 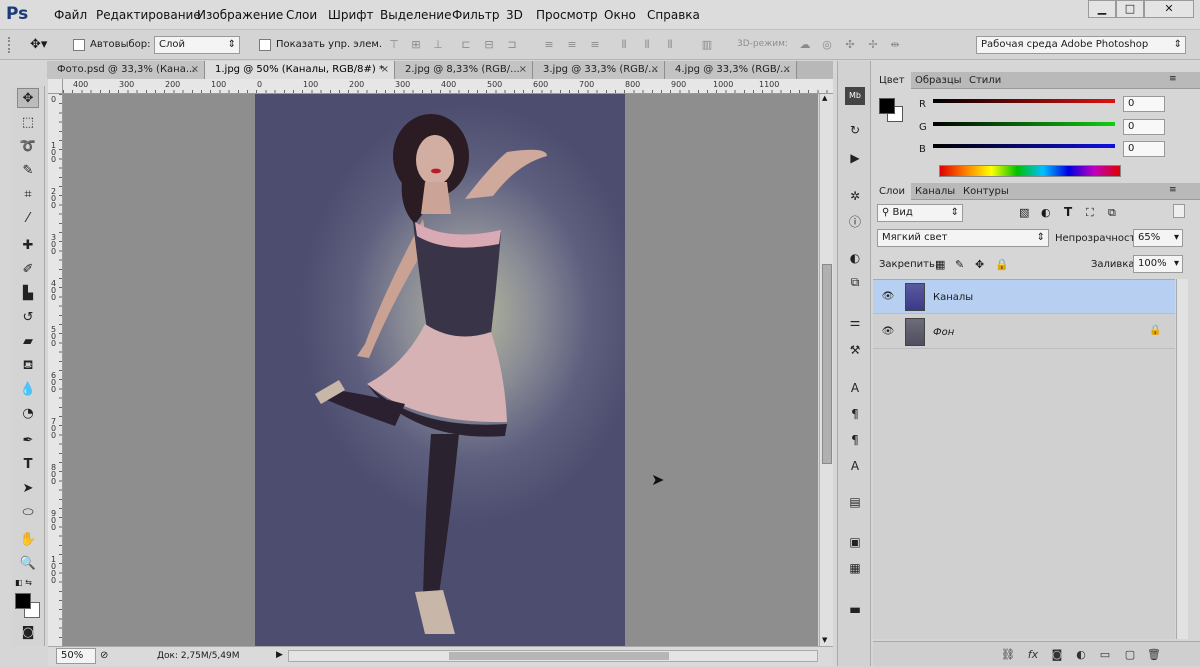 I want to click on horizontal-scrollbar, so click(x=553, y=656).